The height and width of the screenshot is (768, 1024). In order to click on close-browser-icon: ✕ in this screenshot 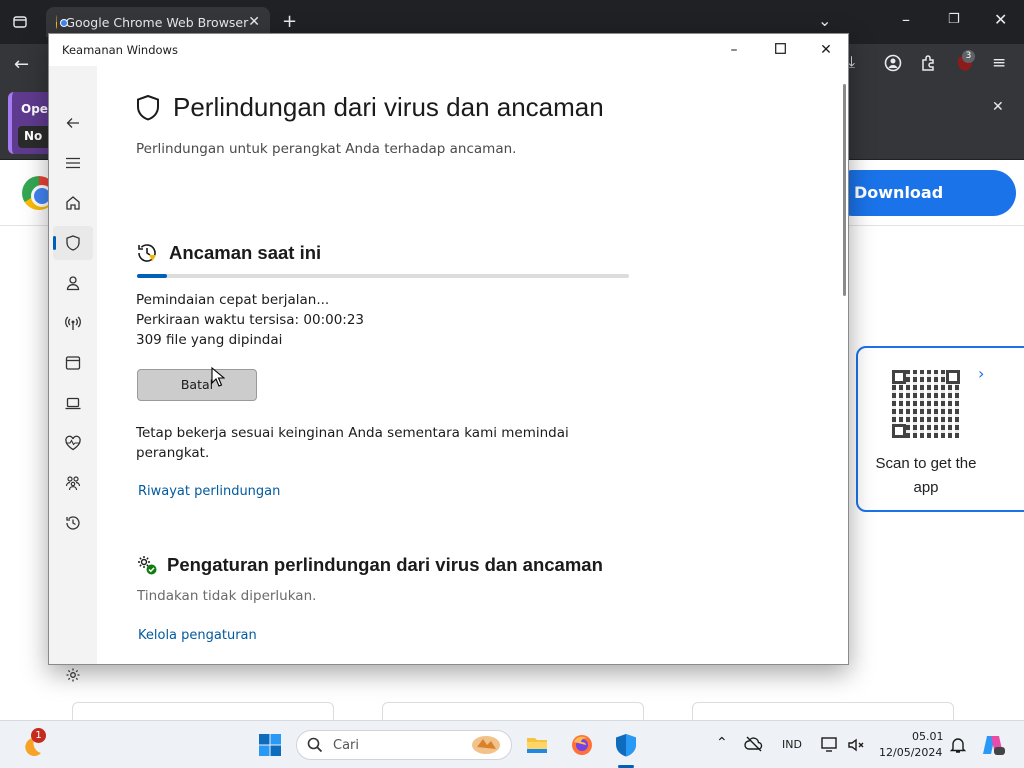, I will do `click(1000, 20)`.